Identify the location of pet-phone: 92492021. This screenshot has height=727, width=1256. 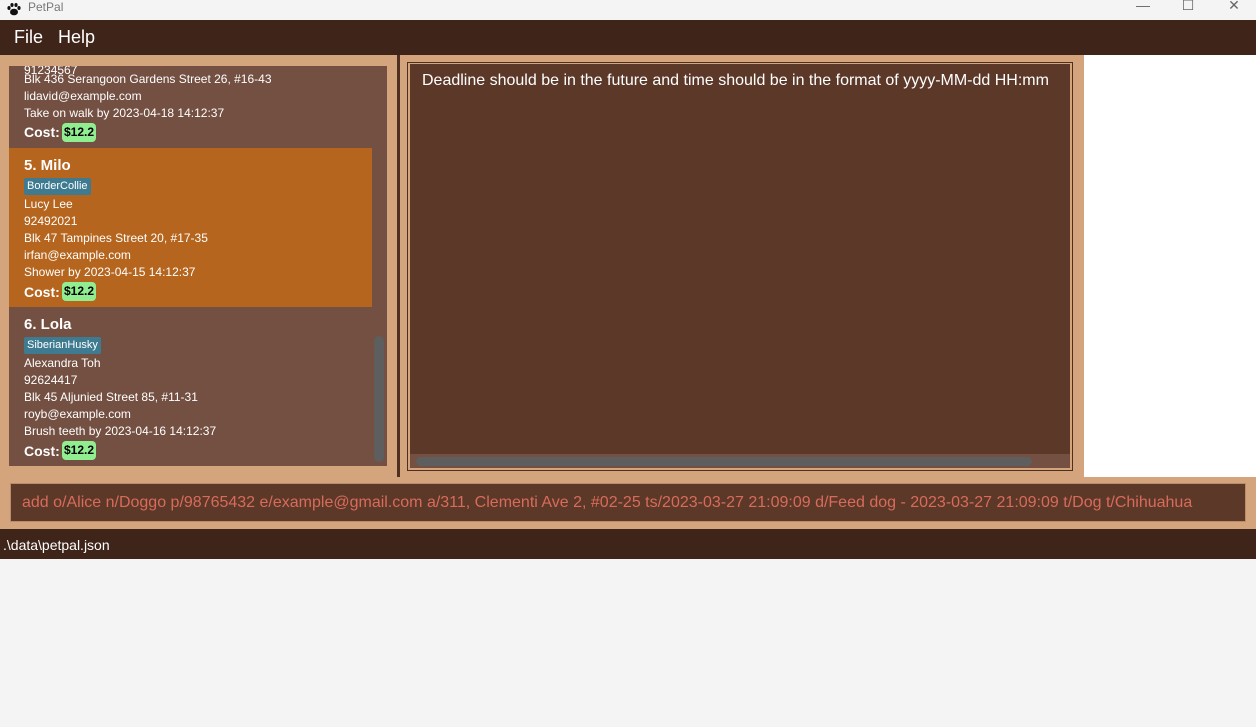
(51, 221).